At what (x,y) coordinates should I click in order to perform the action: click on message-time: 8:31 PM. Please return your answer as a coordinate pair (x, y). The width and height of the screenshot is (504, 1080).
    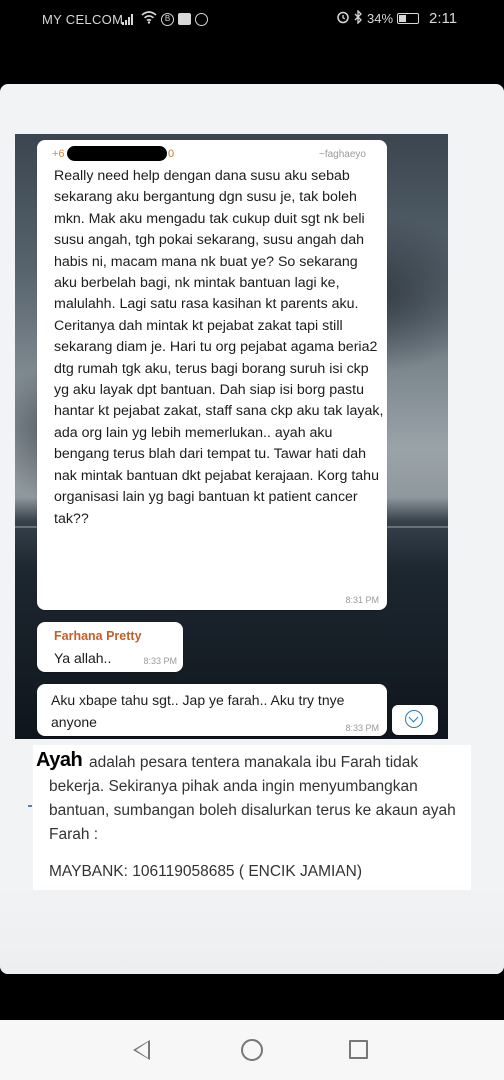
    Looking at the image, I should click on (362, 600).